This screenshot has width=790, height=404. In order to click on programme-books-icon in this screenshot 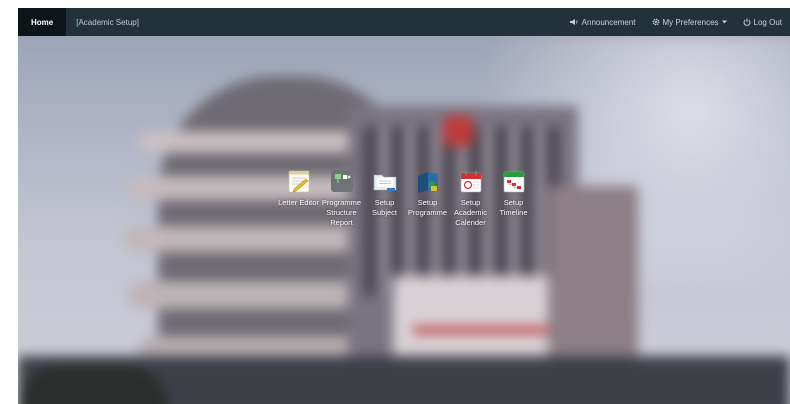, I will do `click(427, 182)`.